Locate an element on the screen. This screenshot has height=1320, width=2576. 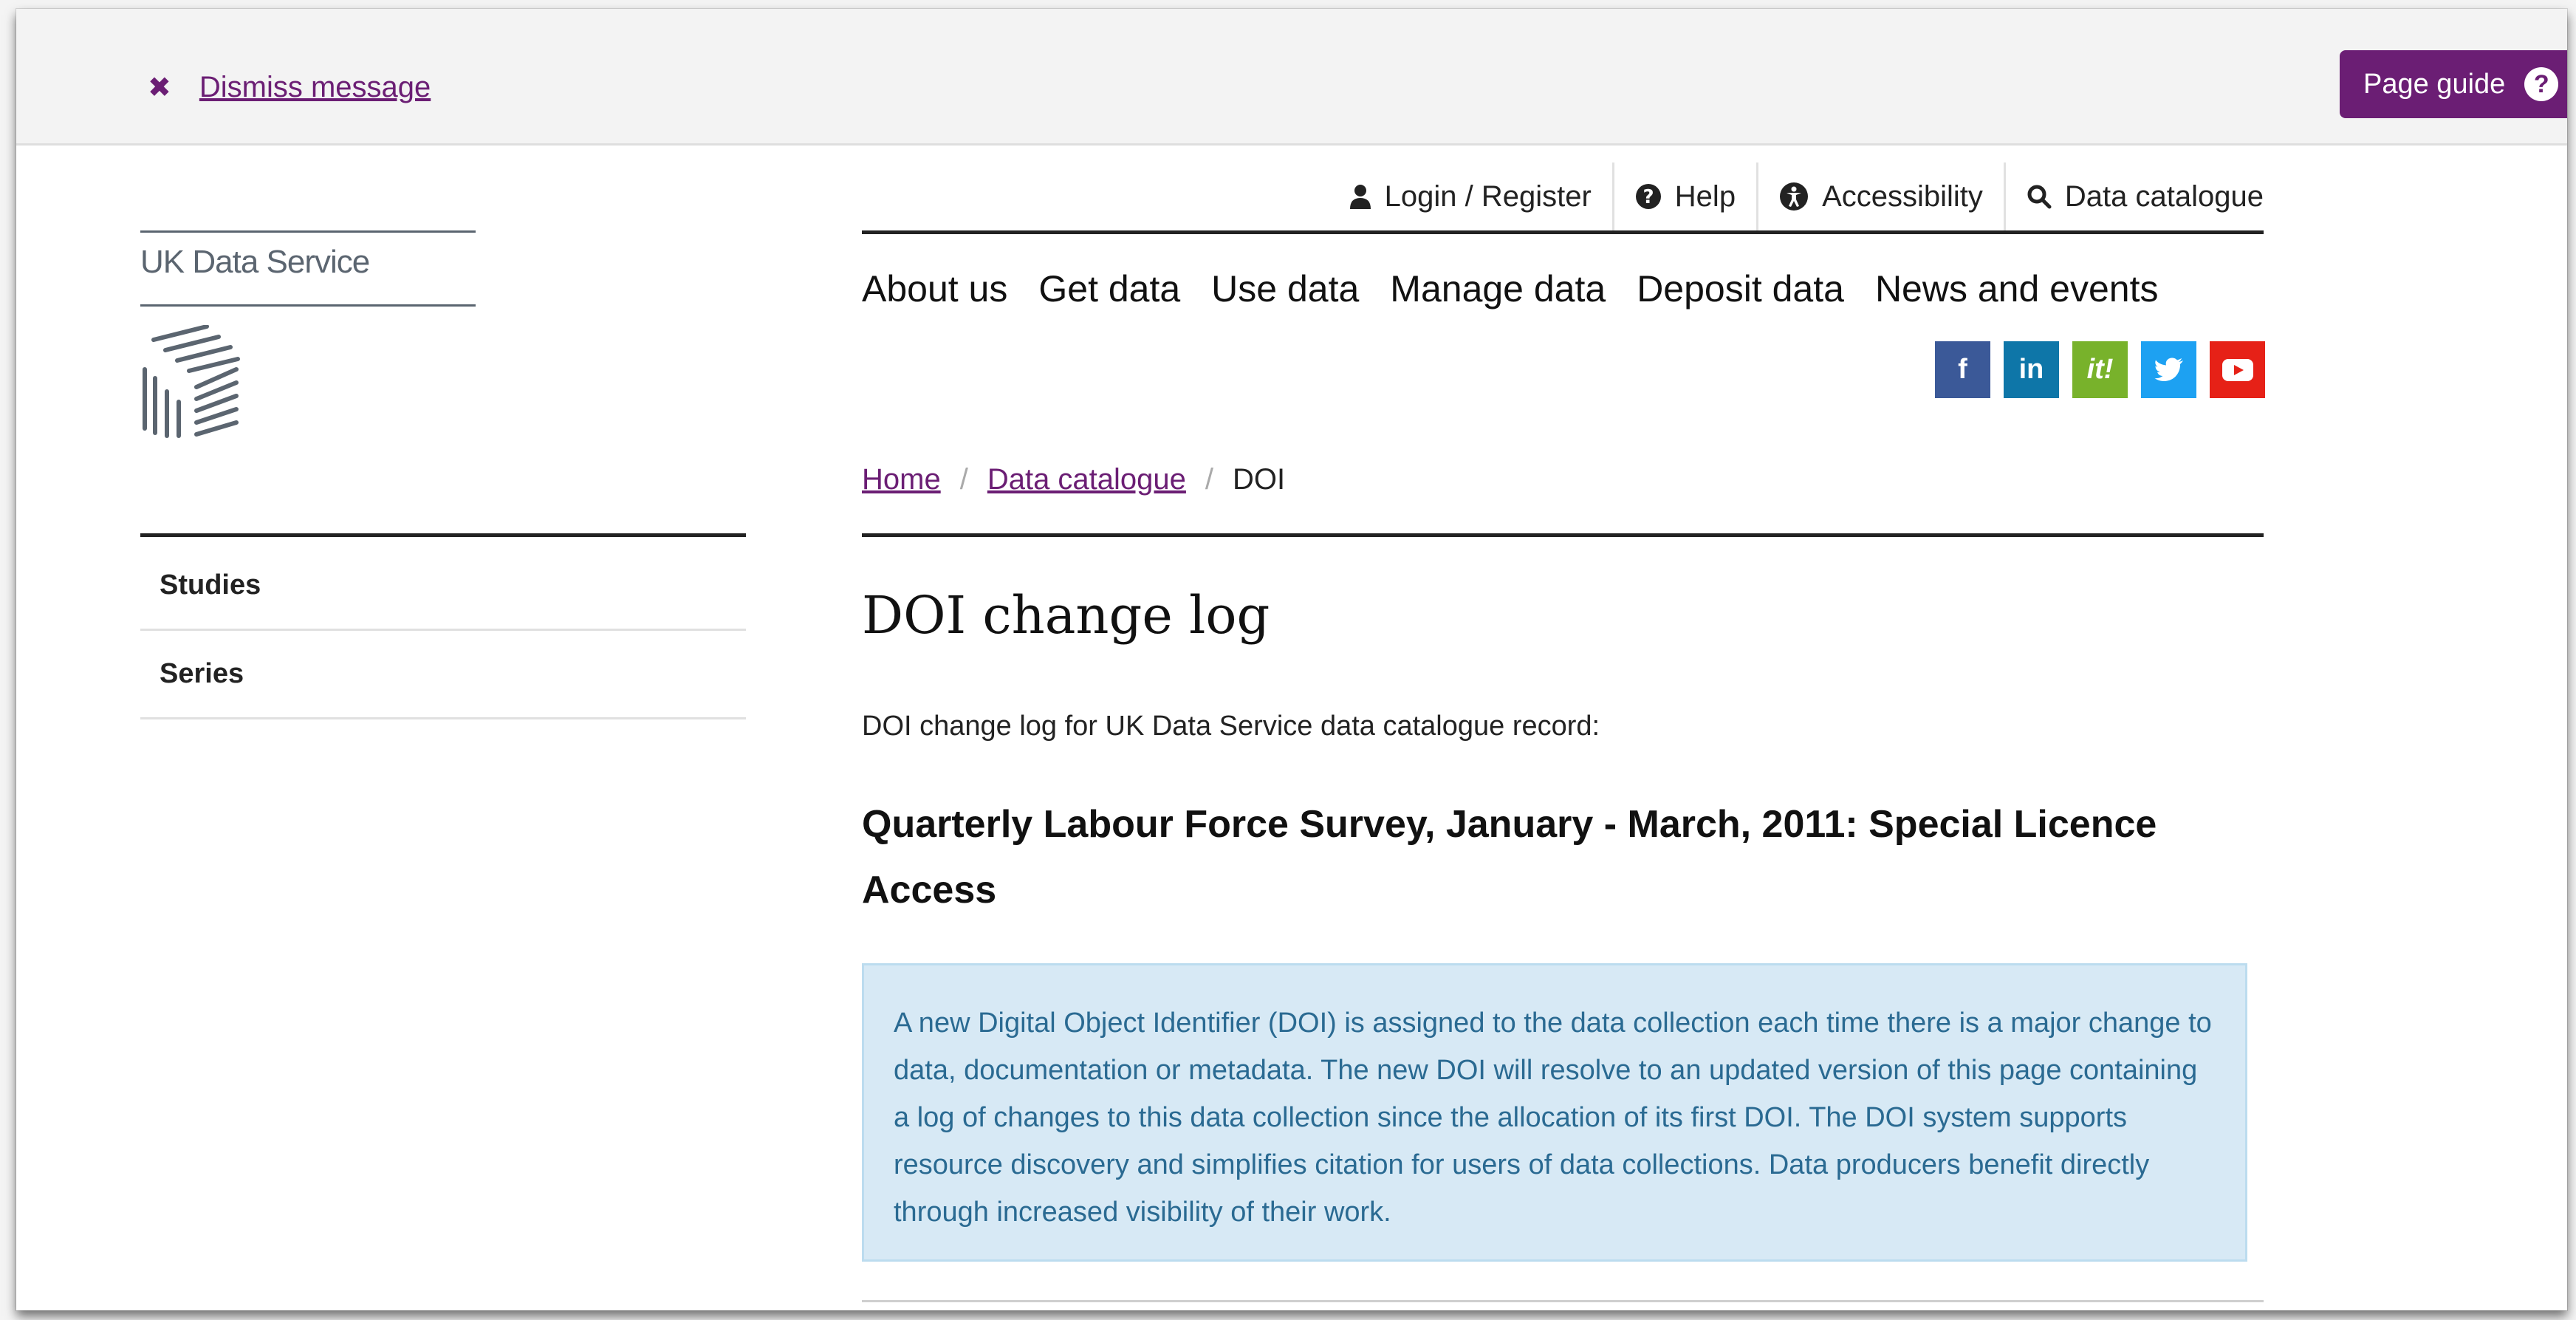
sidebar-divider is located at coordinates (443, 535).